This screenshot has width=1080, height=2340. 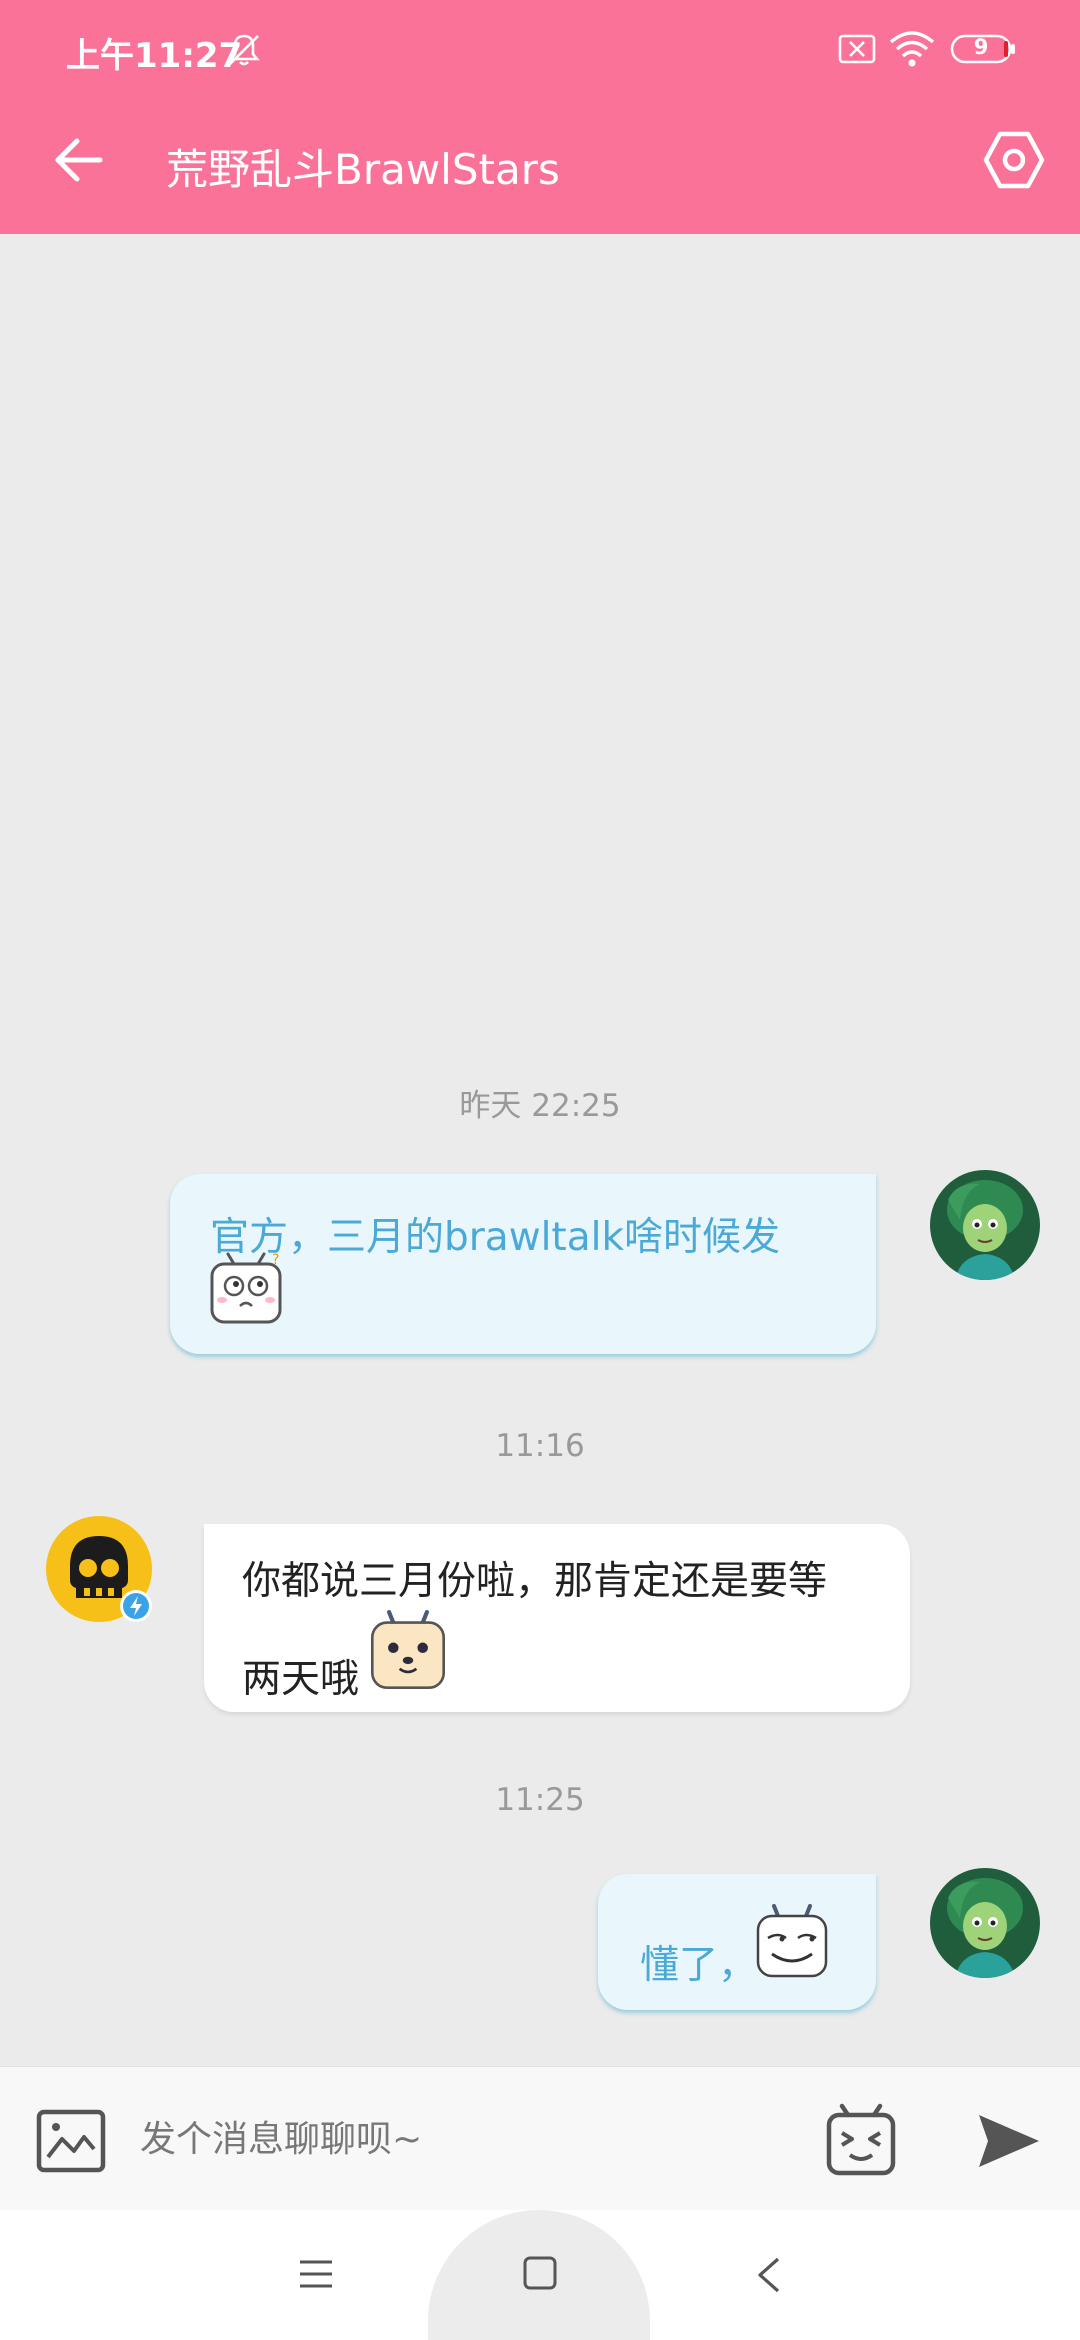 I want to click on official-avatar, so click(x=99, y=1569).